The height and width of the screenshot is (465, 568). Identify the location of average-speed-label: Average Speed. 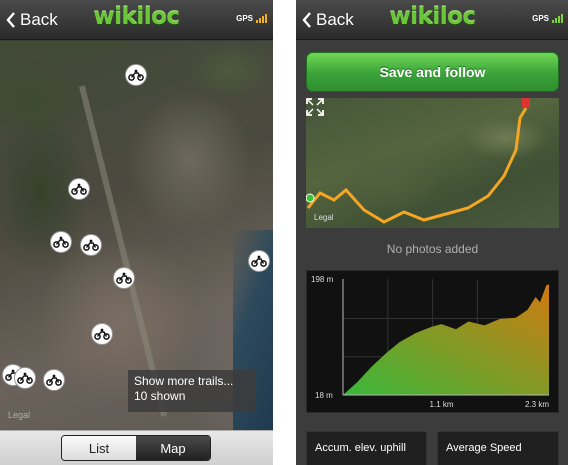
(484, 448).